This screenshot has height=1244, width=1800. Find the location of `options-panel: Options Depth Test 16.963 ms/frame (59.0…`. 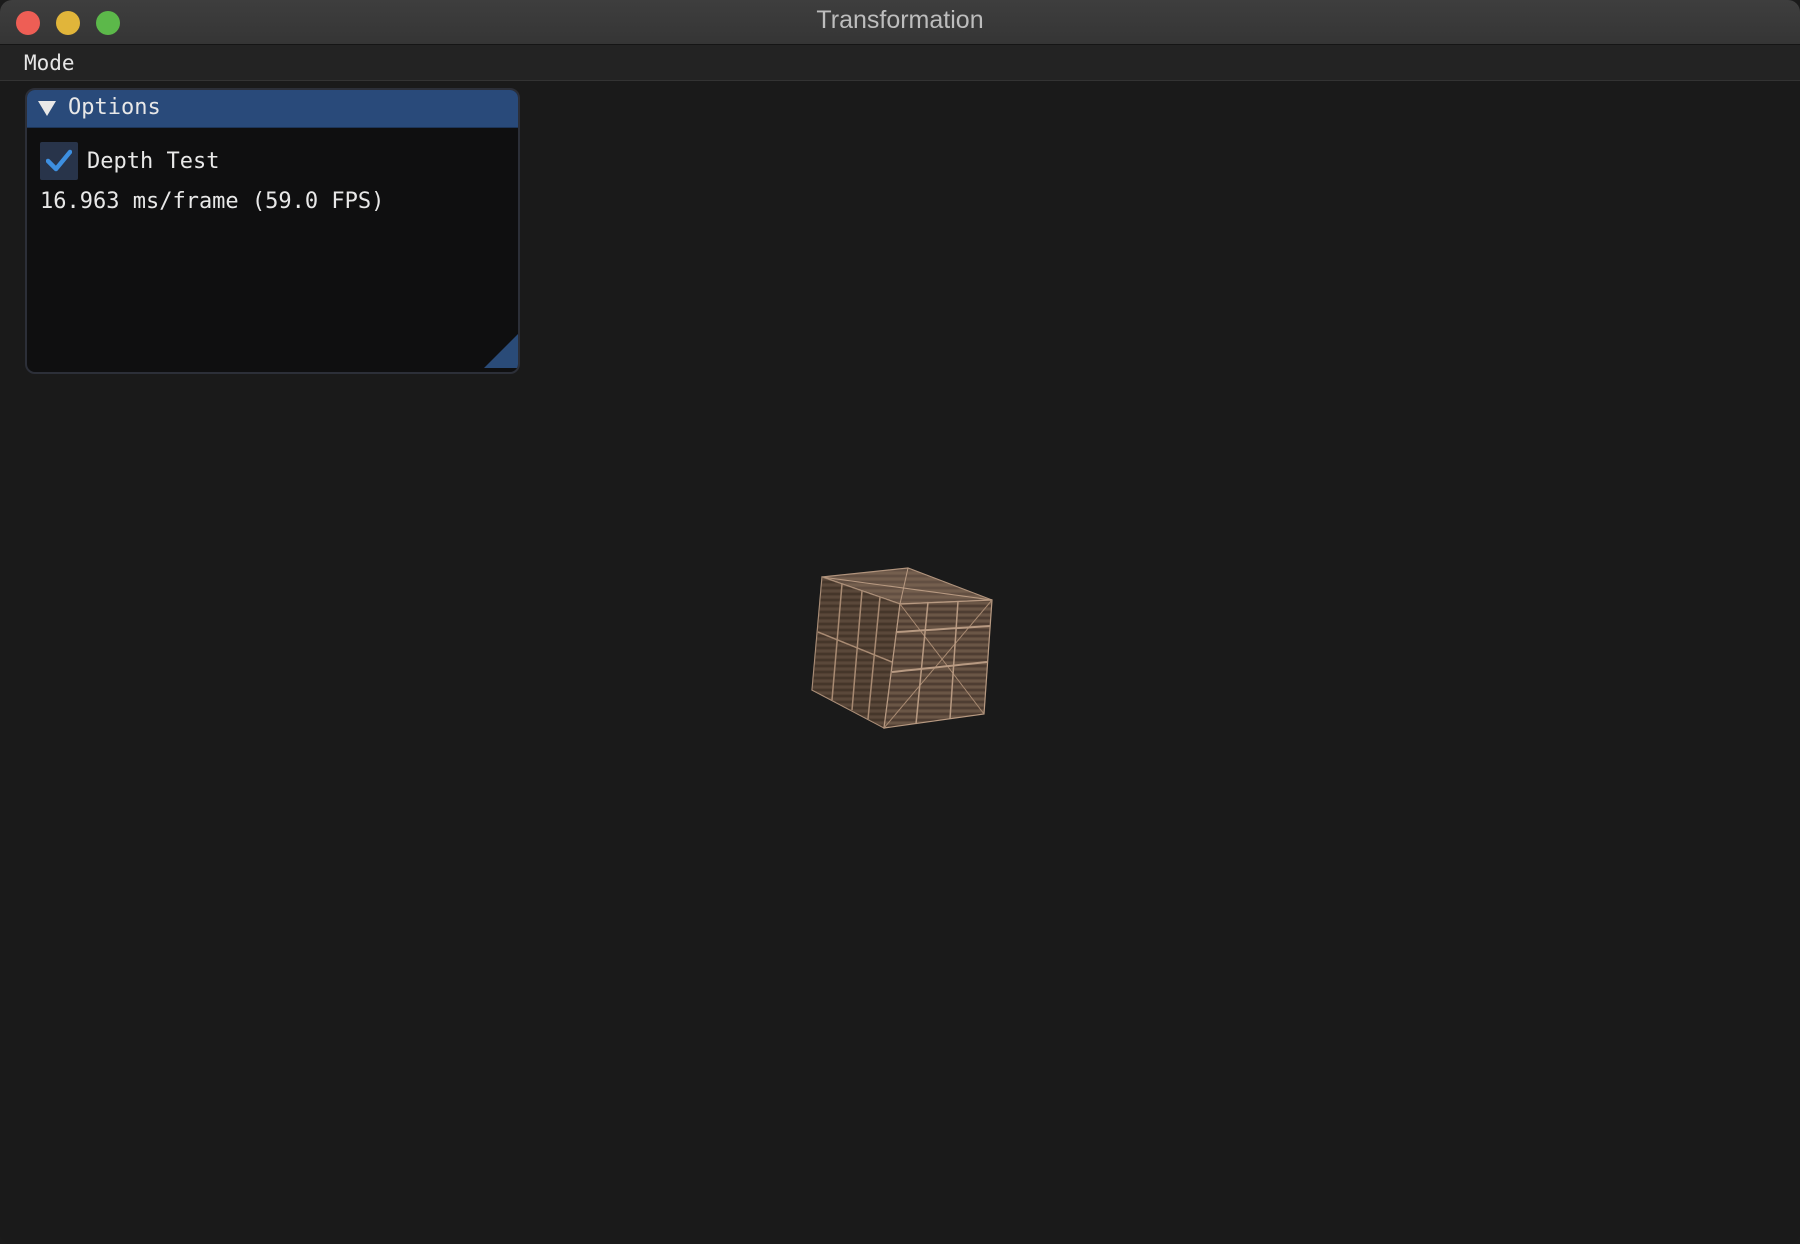

options-panel: Options Depth Test 16.963 ms/frame (59.0… is located at coordinates (272, 231).